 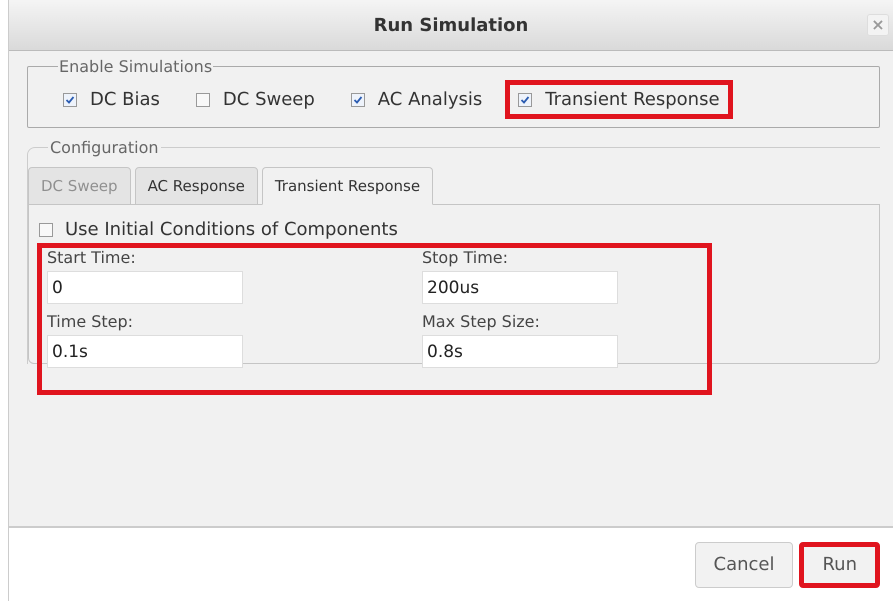 I want to click on field-label: Time Step:, so click(x=90, y=321).